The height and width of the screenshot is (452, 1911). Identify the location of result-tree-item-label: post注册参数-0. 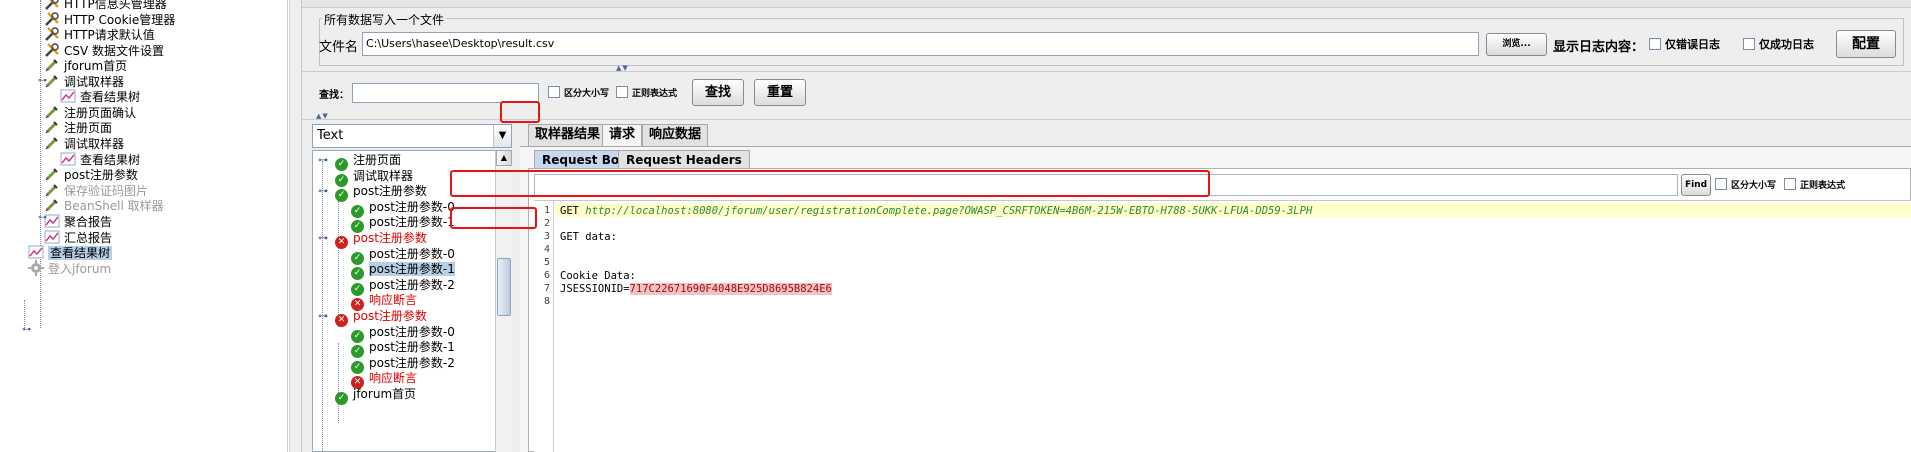
(412, 332).